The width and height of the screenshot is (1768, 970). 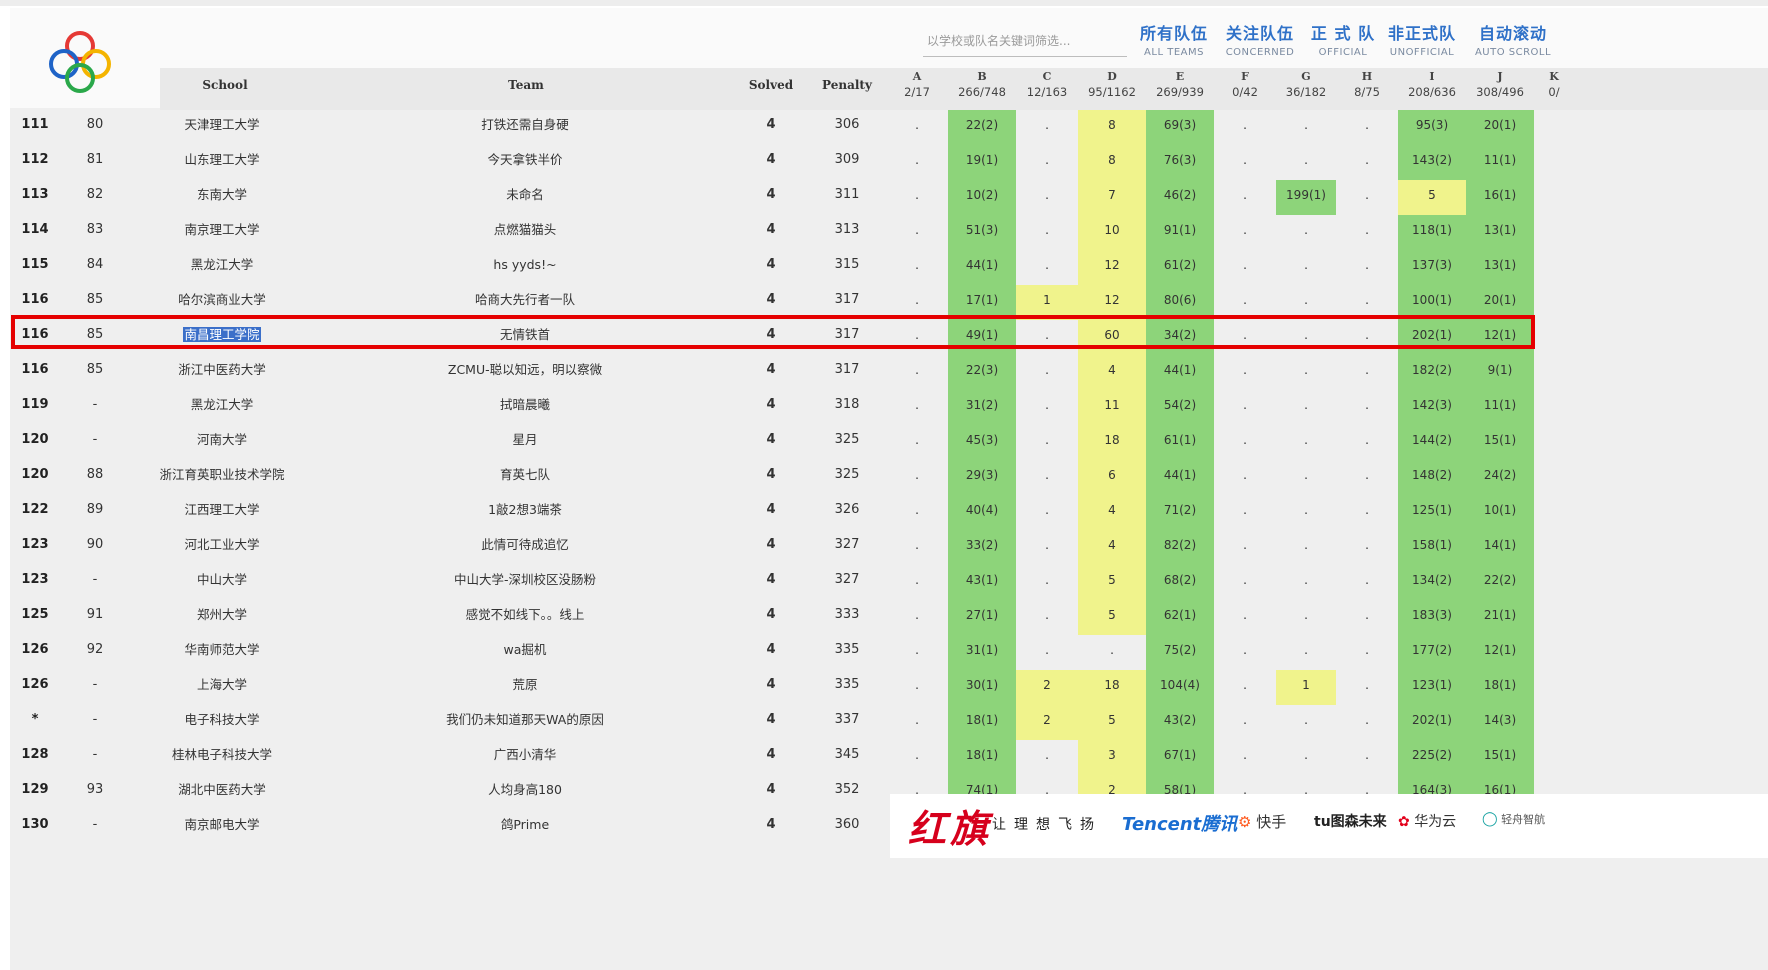 I want to click on team-cell: 拭暗晨曦, so click(x=524, y=404).